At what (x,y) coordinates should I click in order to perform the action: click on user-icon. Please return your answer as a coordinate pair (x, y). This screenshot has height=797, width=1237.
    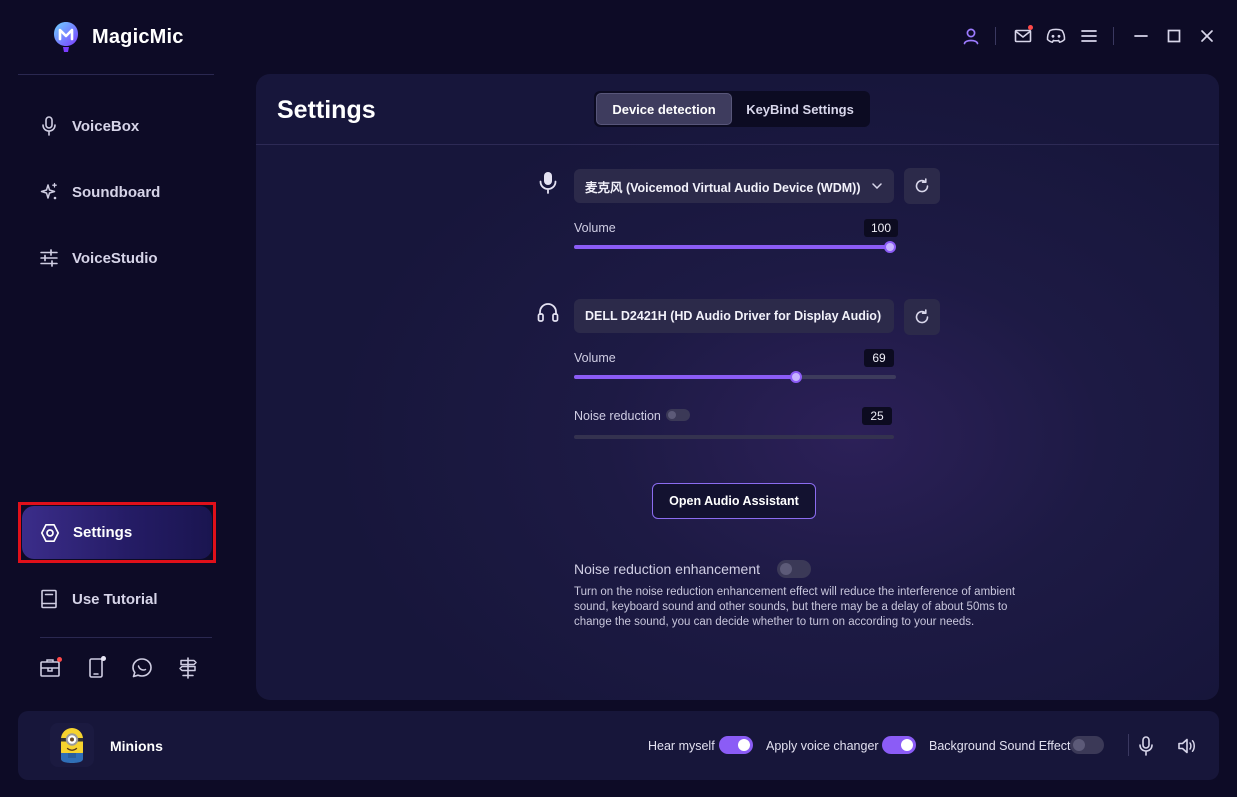
    Looking at the image, I should click on (971, 36).